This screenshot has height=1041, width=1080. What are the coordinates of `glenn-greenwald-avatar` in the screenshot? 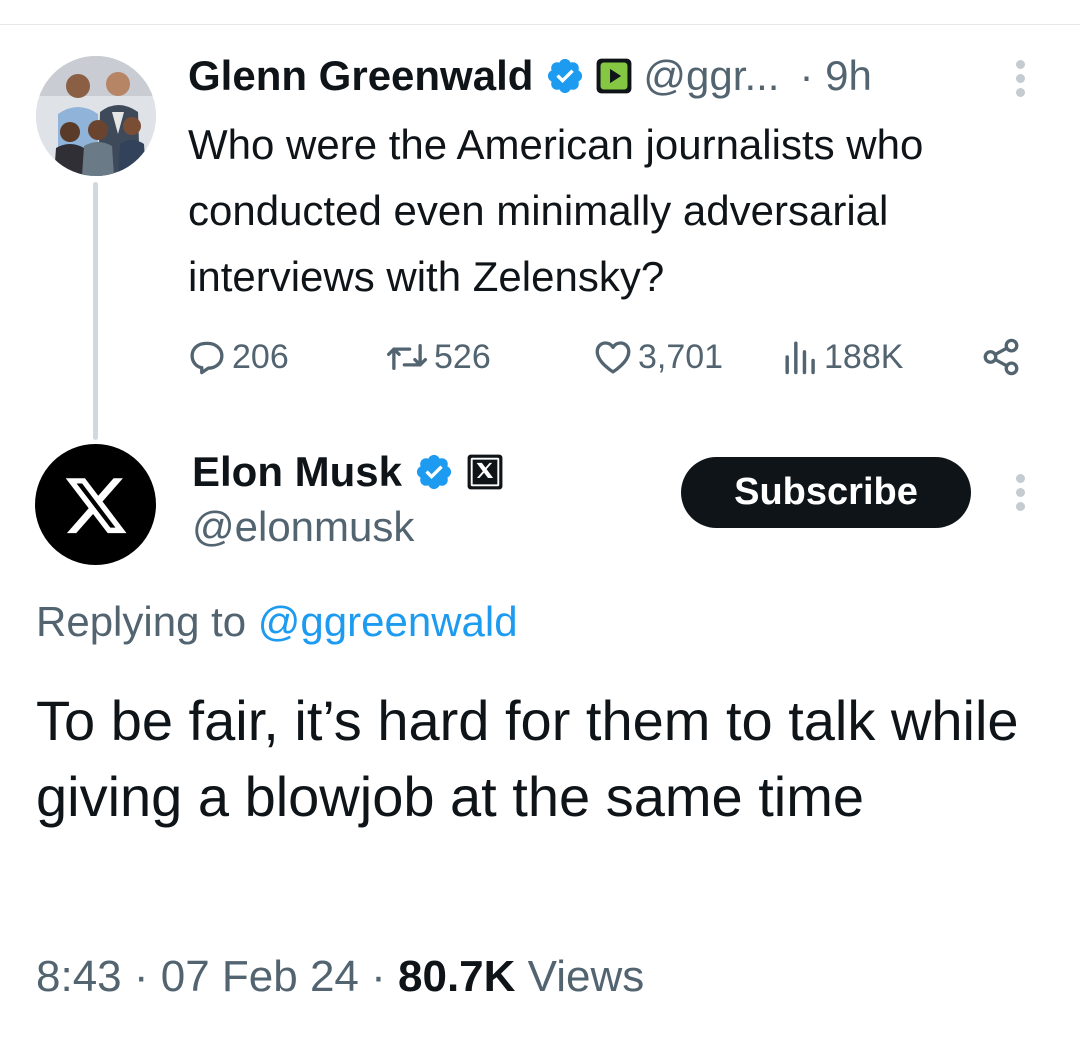 It's located at (96, 116).